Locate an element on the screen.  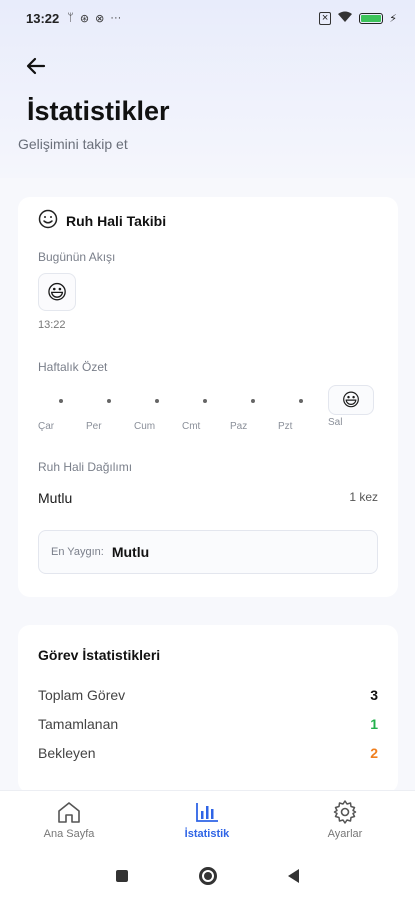
week-day-label: Paz is located at coordinates (239, 426).